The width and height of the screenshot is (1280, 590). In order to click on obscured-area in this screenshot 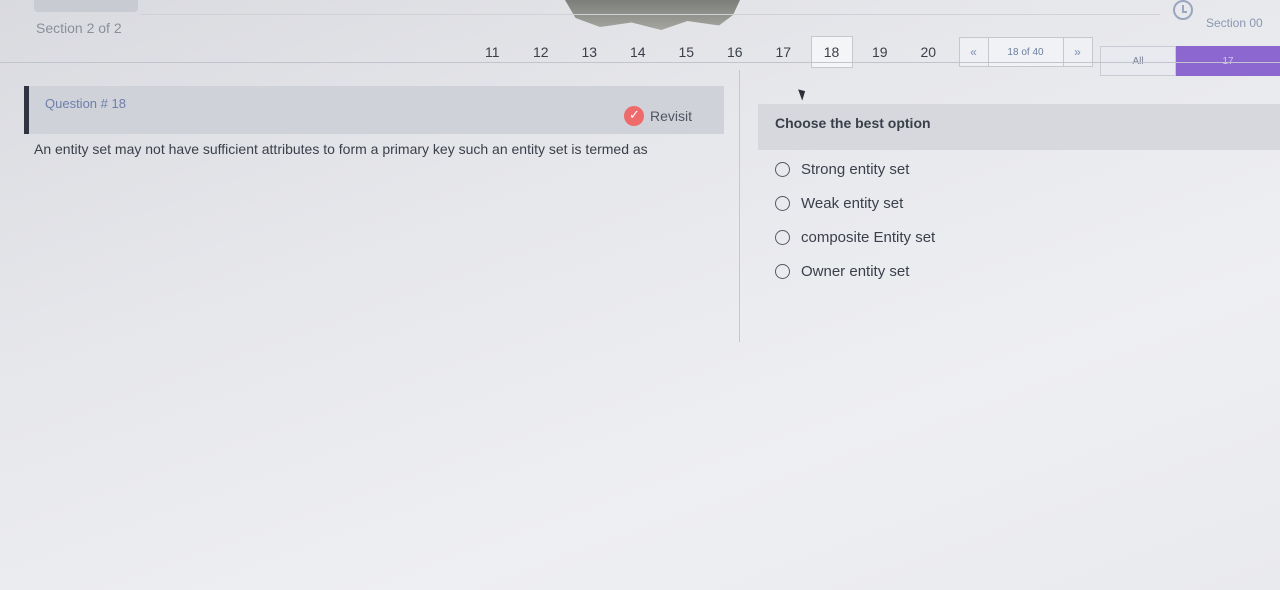, I will do `click(652, 15)`.